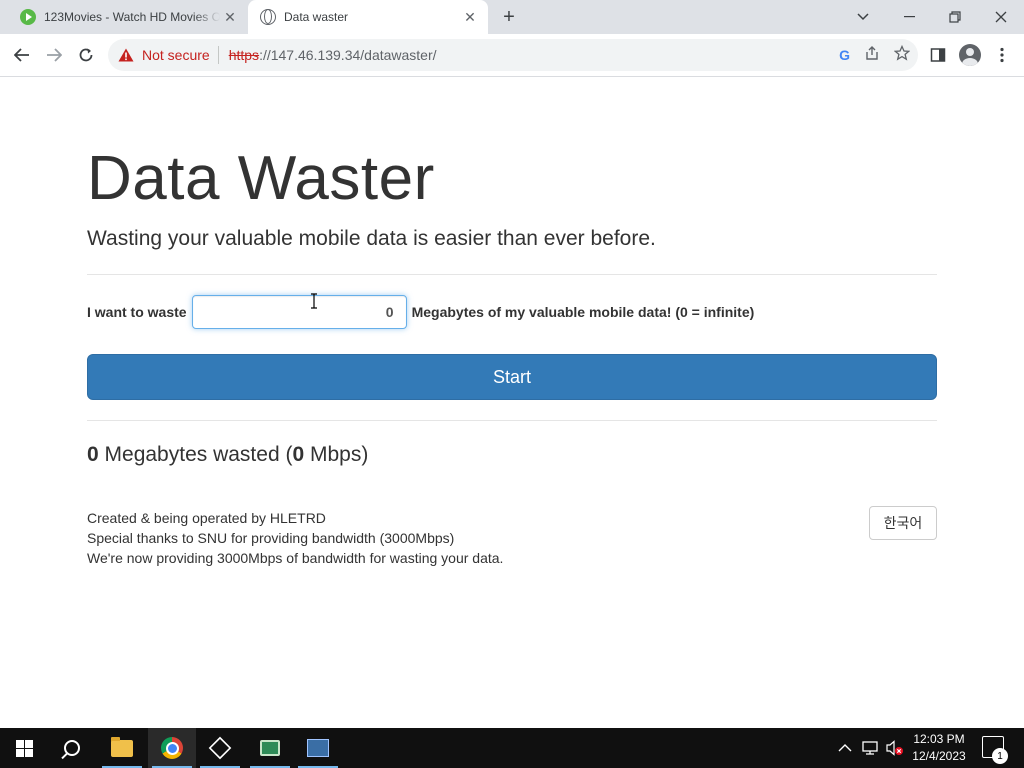 This screenshot has width=1024, height=768. I want to click on tab-title: Data waster, so click(316, 17).